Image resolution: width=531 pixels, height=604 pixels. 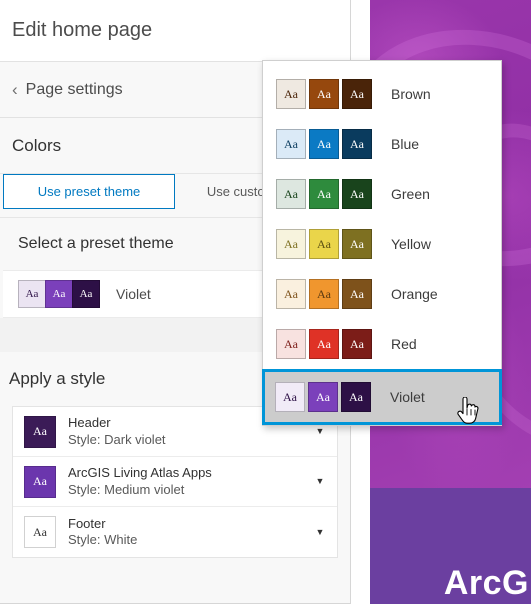 I want to click on style-chip-header: Aa, so click(x=40, y=431).